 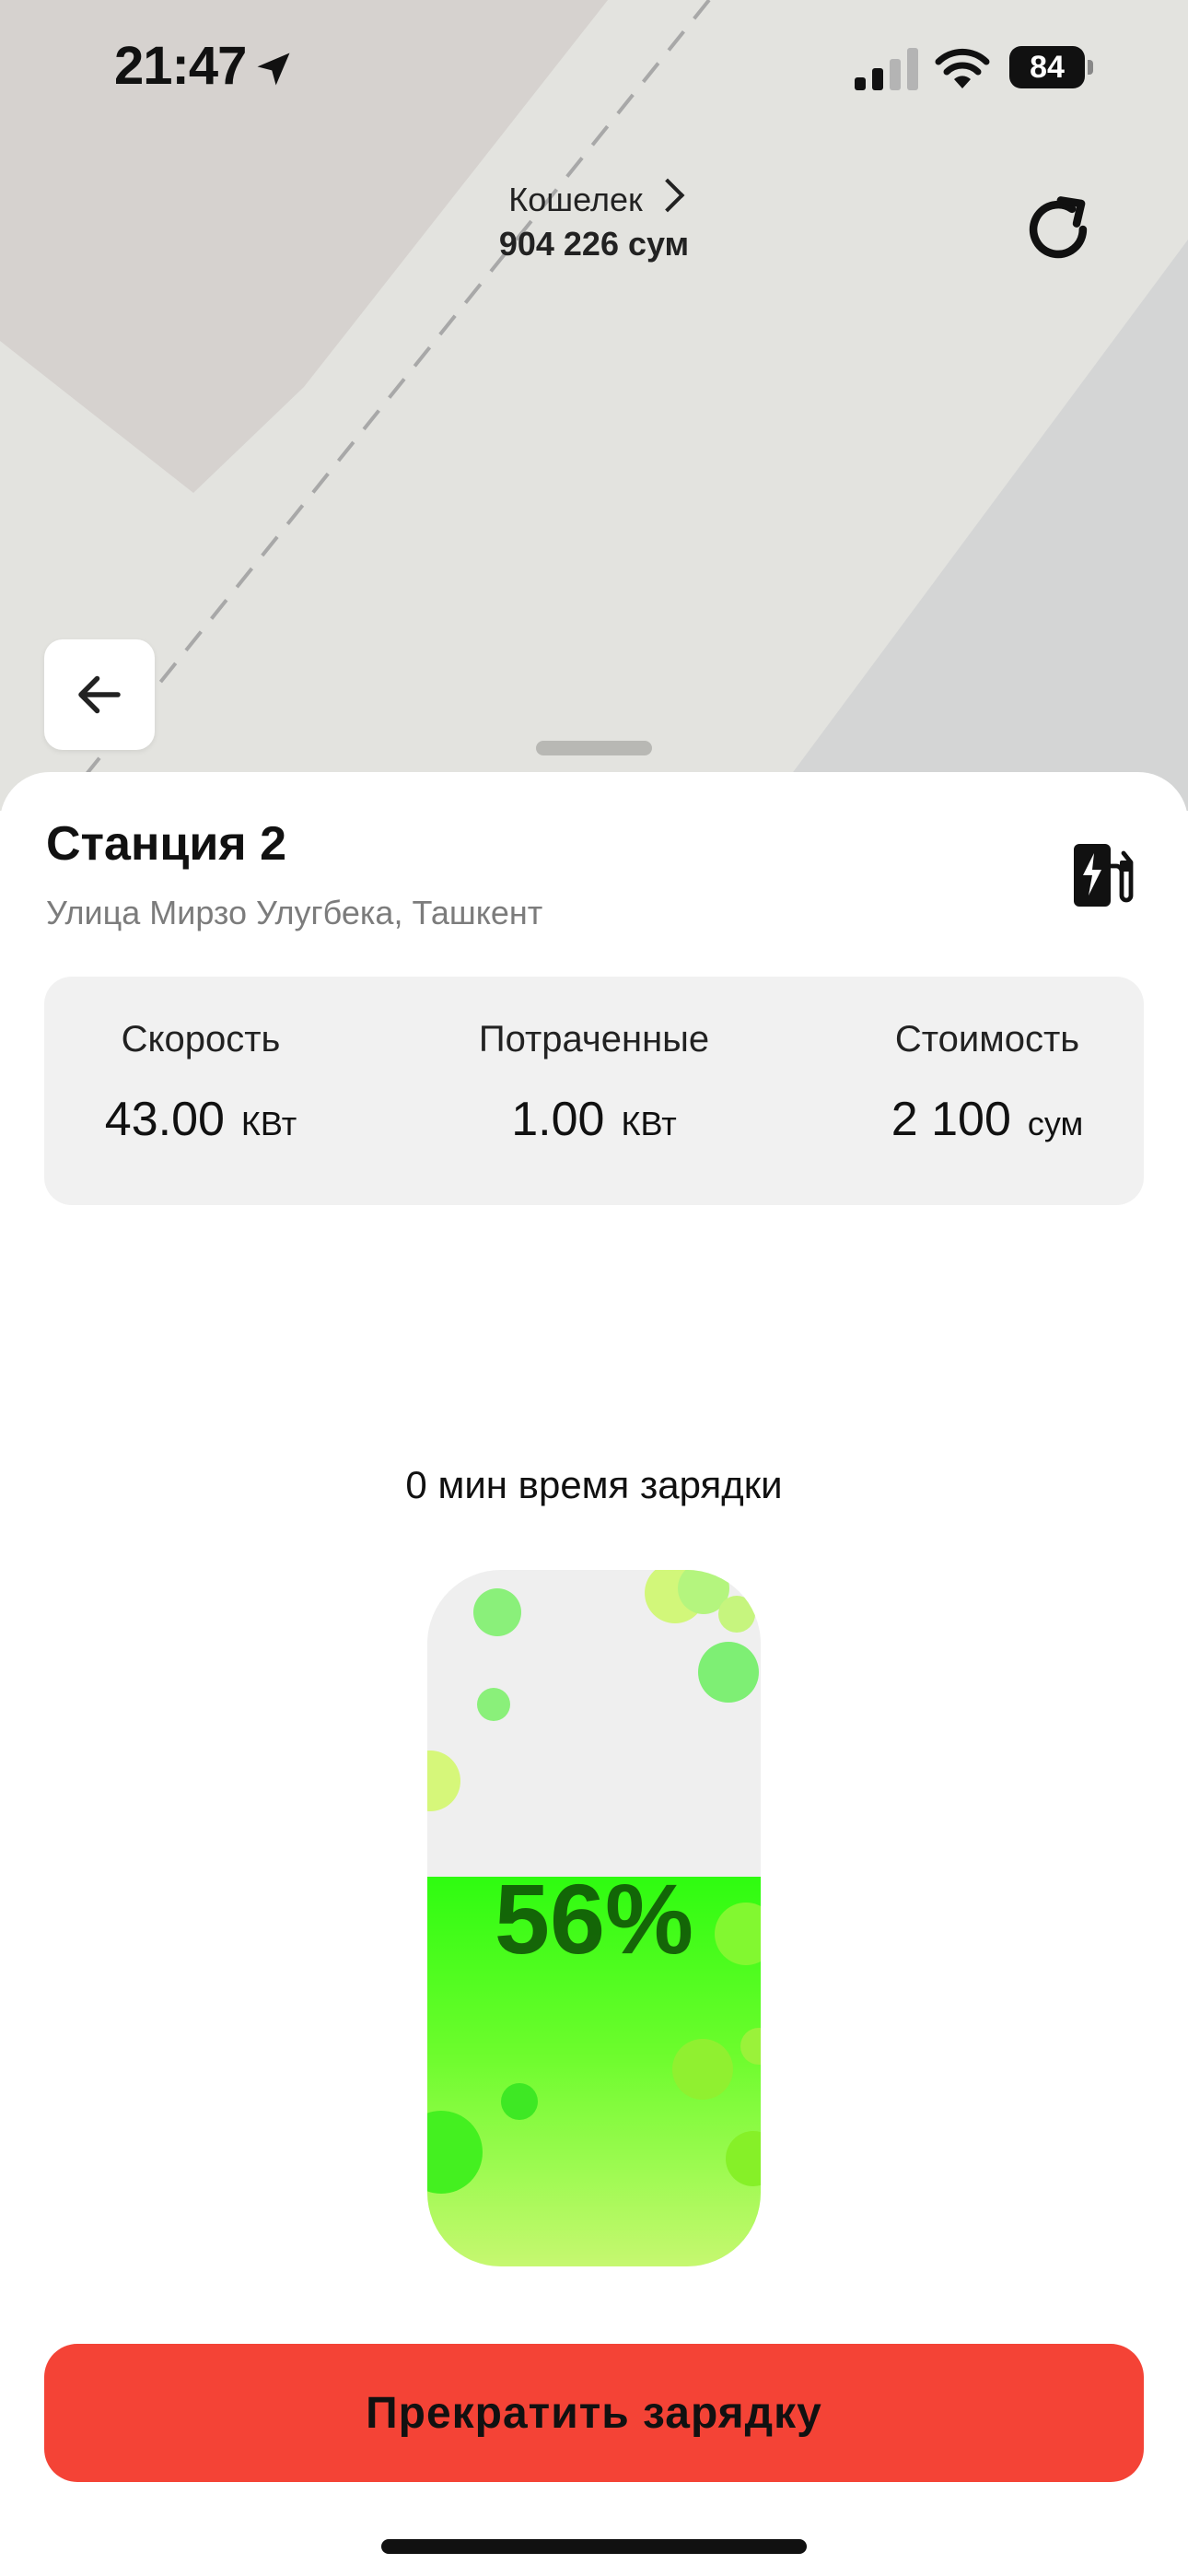 What do you see at coordinates (886, 69) in the screenshot?
I see `signal-icon` at bounding box center [886, 69].